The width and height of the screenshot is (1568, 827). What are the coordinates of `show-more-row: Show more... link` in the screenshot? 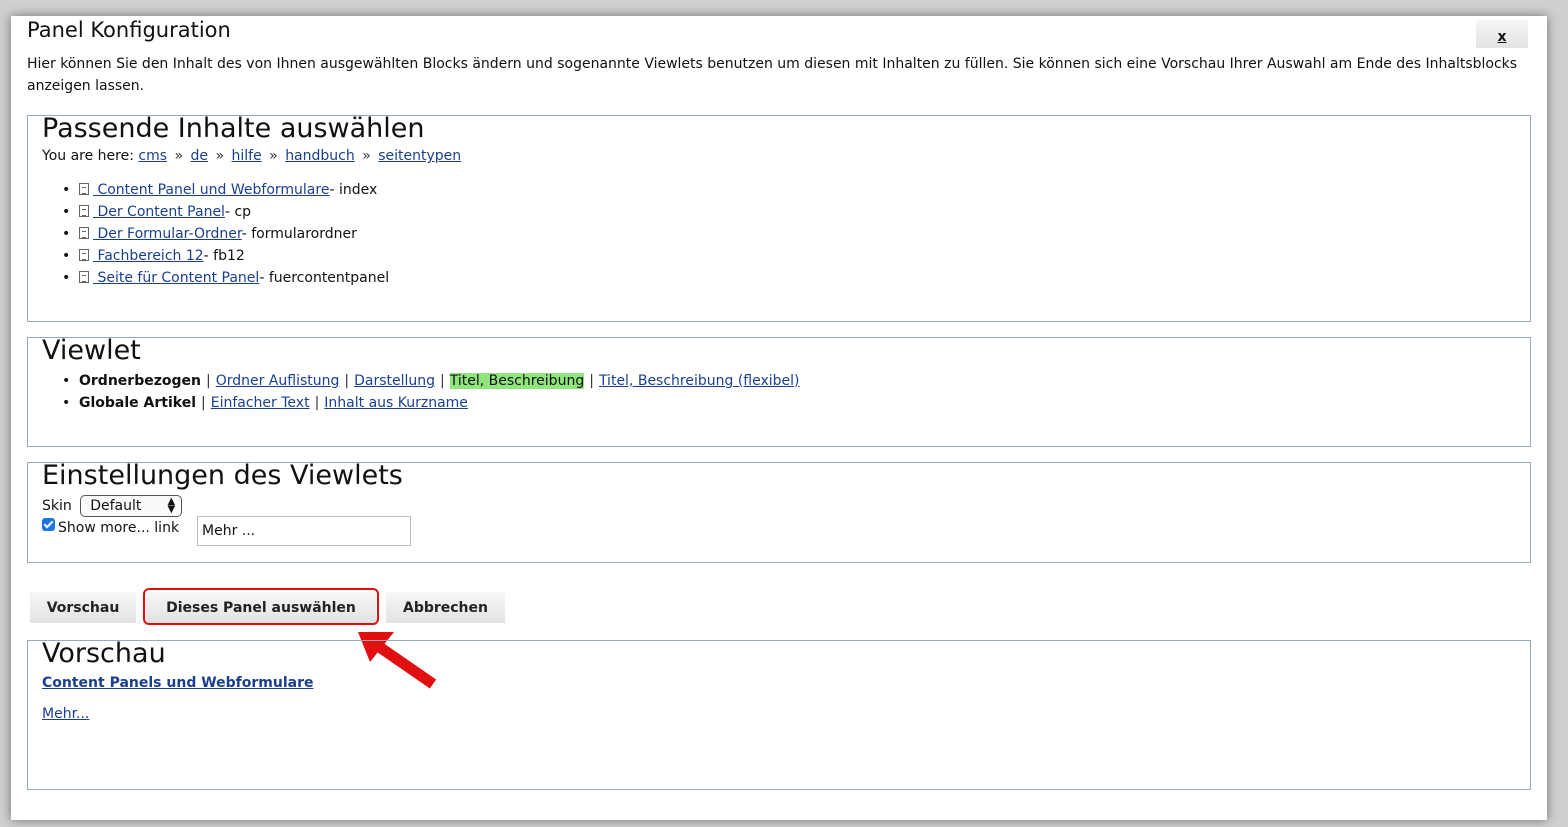 It's located at (110, 527).